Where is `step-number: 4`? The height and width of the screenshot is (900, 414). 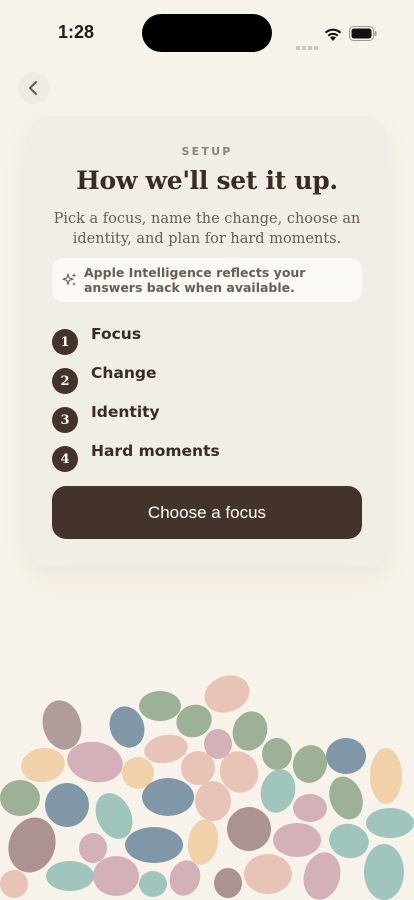 step-number: 4 is located at coordinates (65, 459).